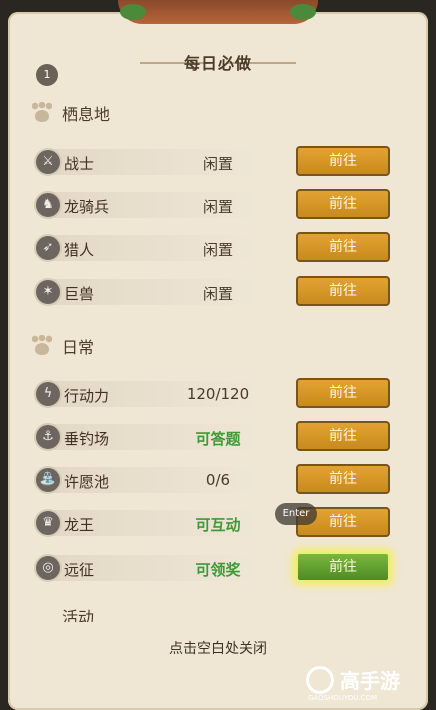  Describe the element at coordinates (79, 525) in the screenshot. I see `task-name: 龙王` at that location.